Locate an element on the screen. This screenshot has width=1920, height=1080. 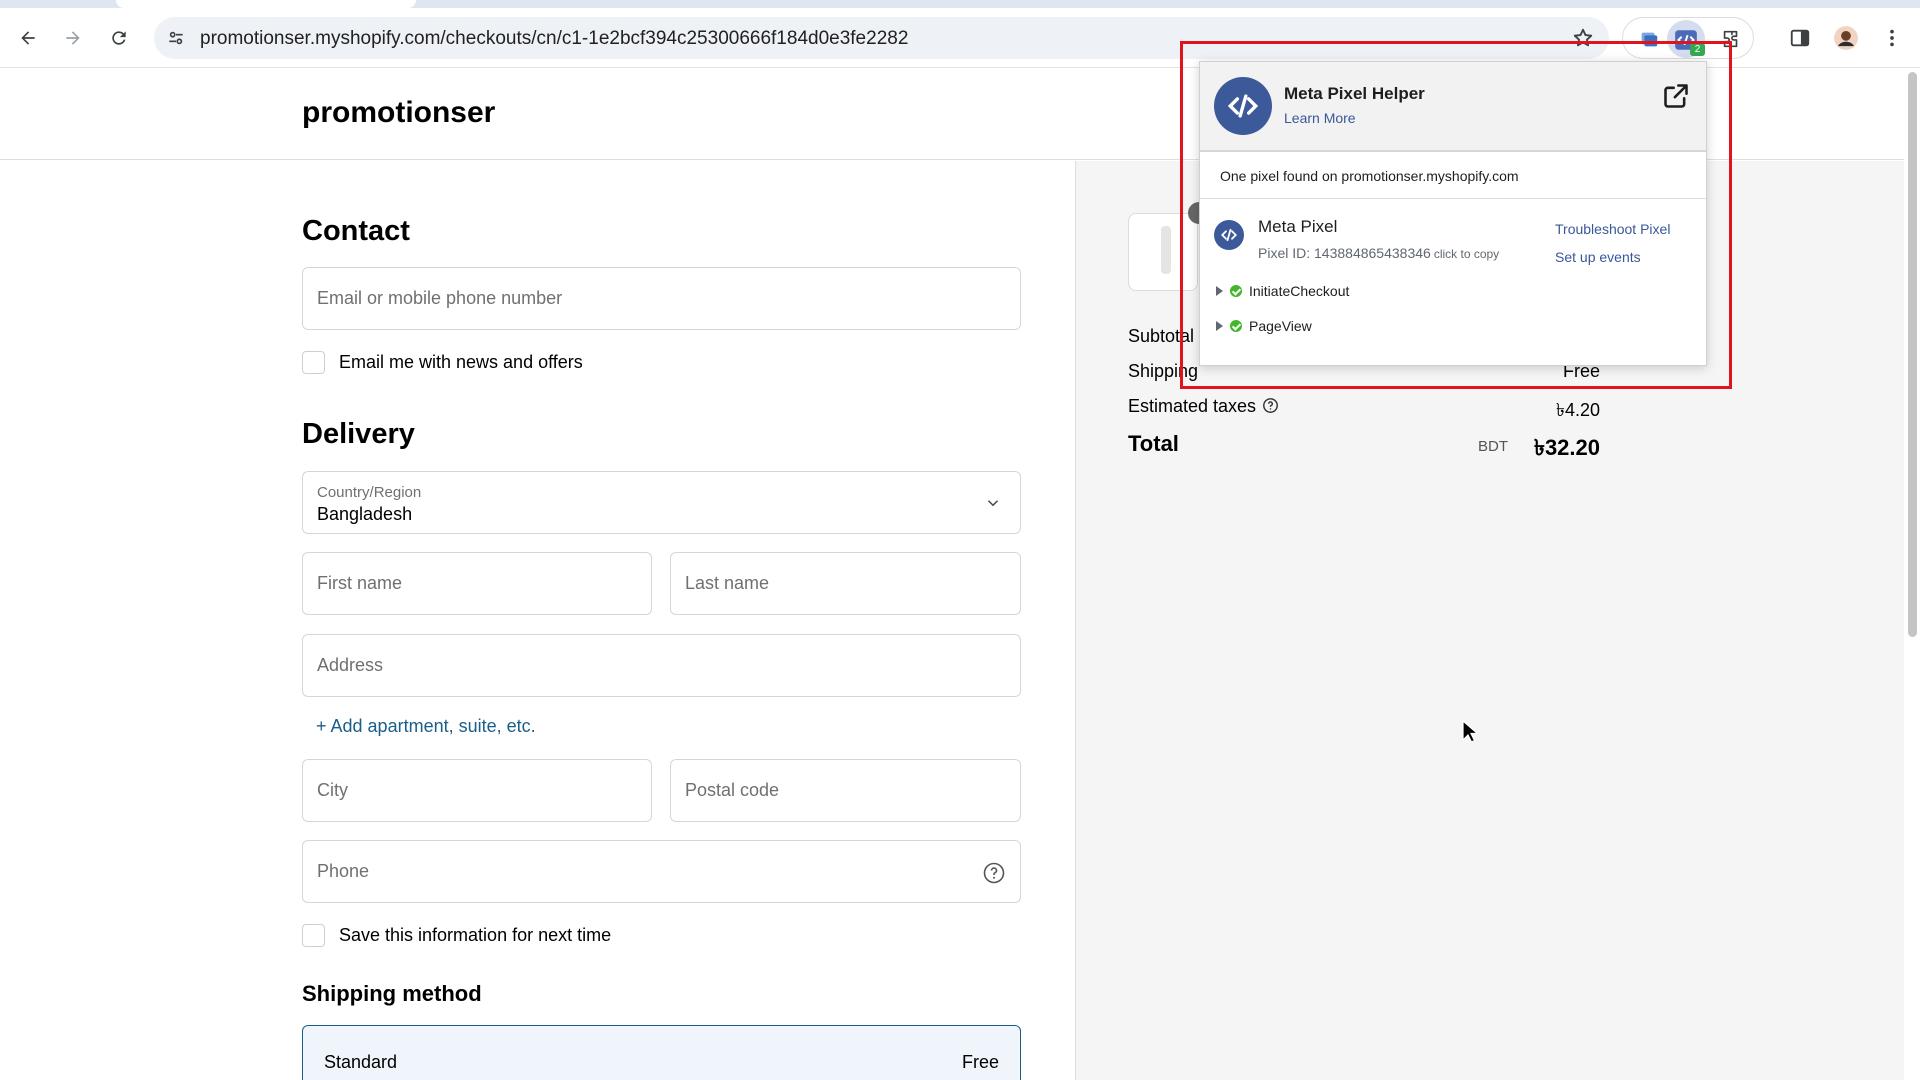
total-row: Total BDT ৳32.20 is located at coordinates (1364, 446).